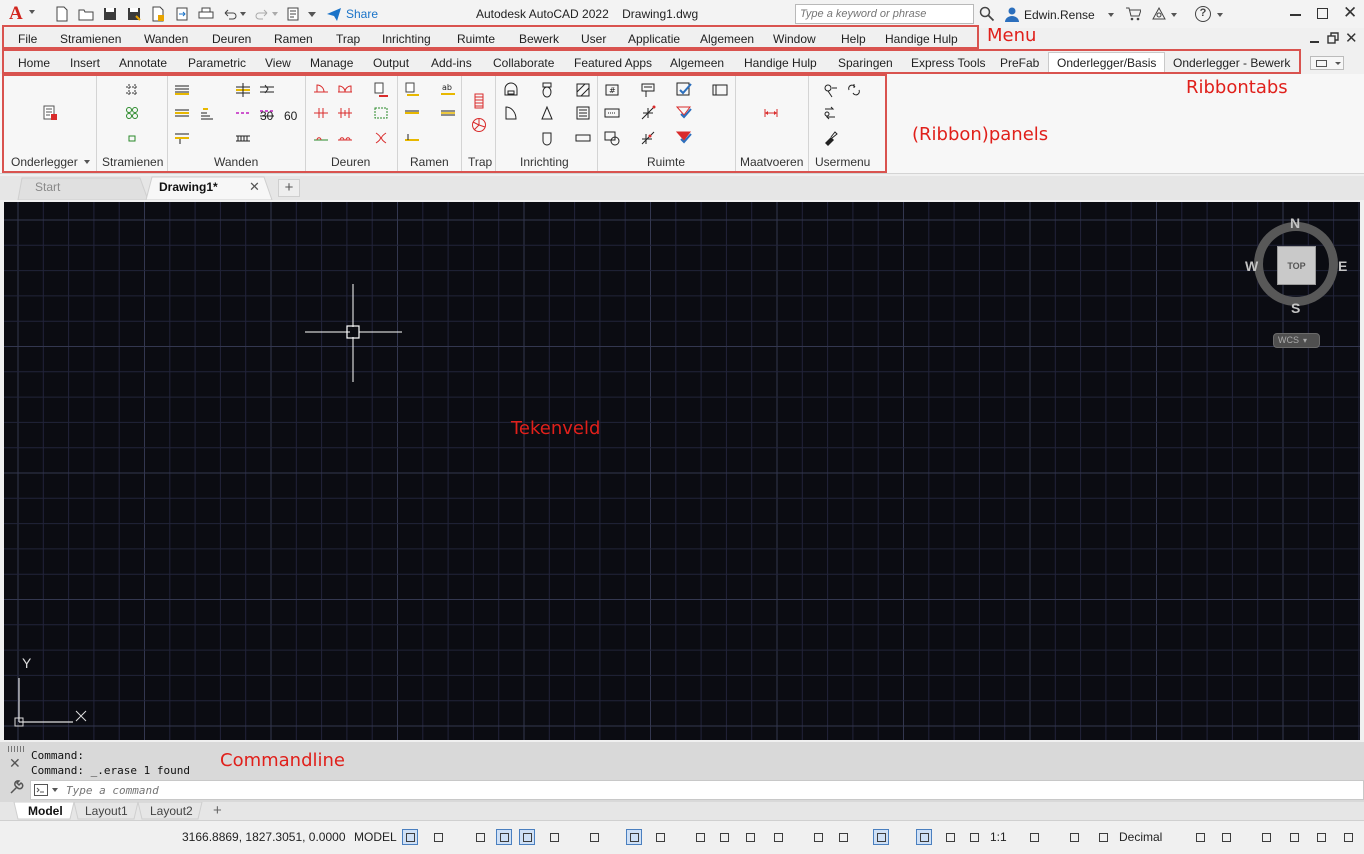  What do you see at coordinates (490, 37) in the screenshot?
I see `menu-highlight-box` at bounding box center [490, 37].